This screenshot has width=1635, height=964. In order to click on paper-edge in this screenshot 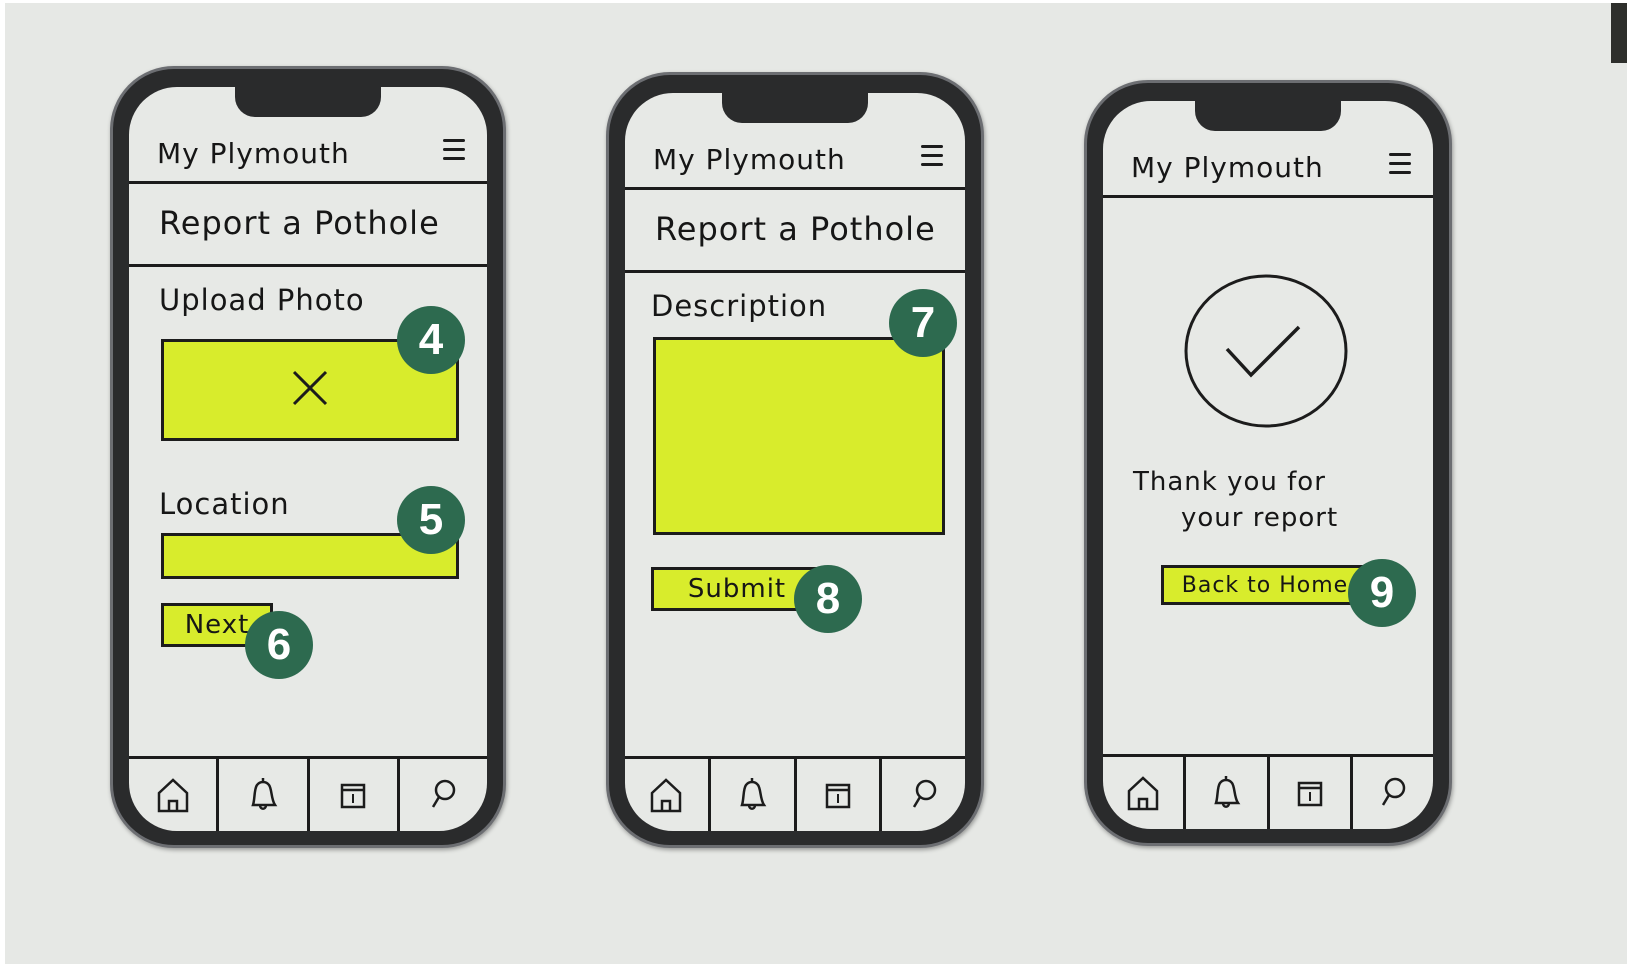, I will do `click(1619, 33)`.